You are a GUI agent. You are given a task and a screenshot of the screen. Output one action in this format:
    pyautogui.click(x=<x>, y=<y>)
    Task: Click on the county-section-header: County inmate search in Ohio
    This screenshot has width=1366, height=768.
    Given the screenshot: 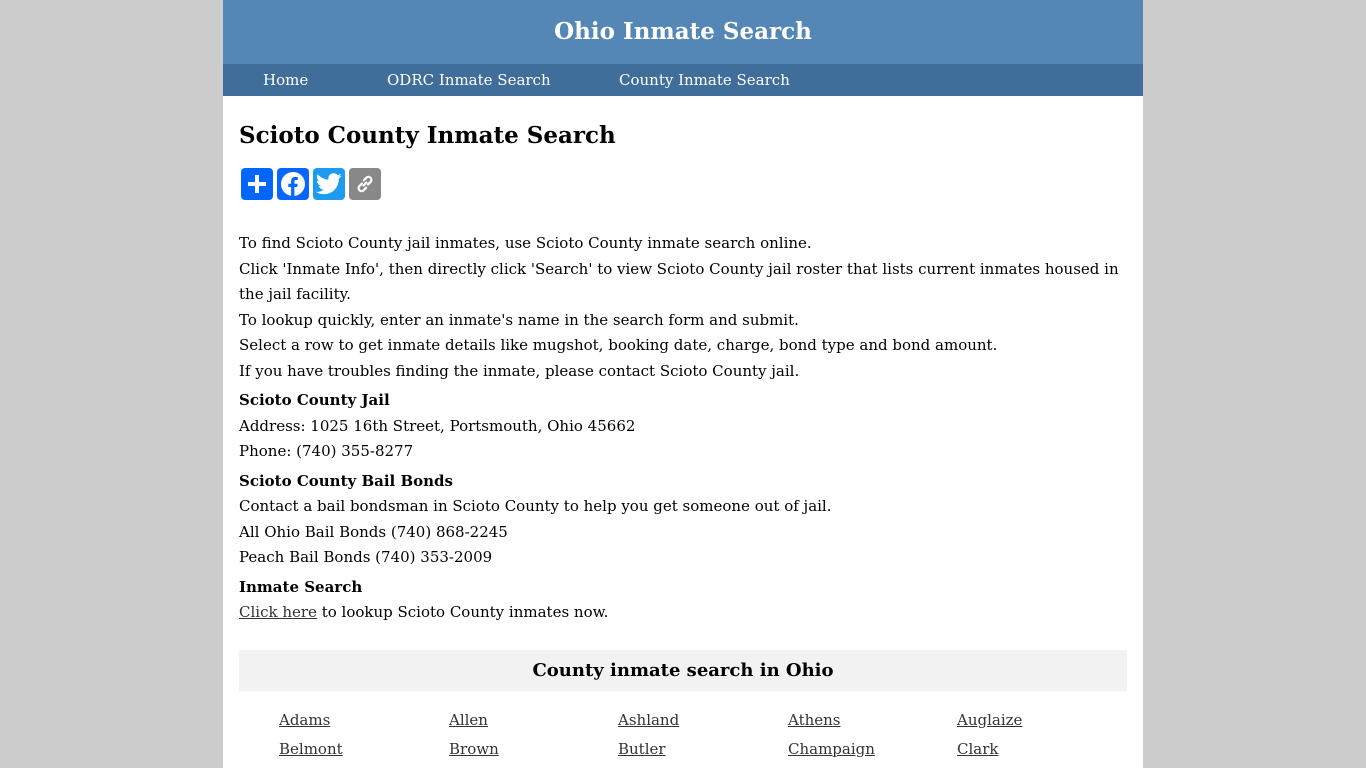 What is the action you would take?
    pyautogui.click(x=683, y=670)
    